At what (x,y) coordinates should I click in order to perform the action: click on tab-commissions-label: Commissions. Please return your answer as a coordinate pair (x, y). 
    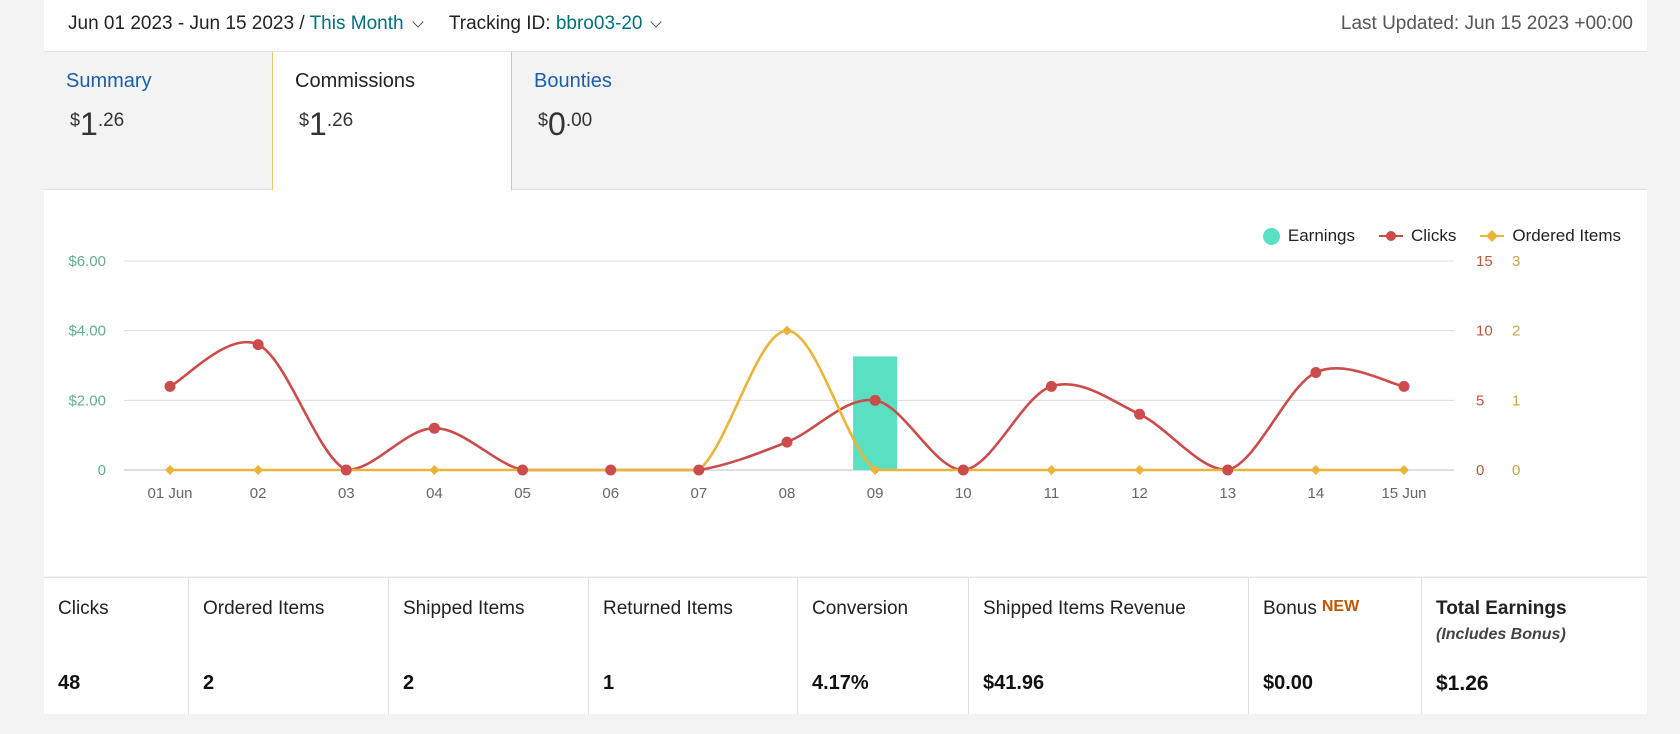
    Looking at the image, I should click on (355, 81).